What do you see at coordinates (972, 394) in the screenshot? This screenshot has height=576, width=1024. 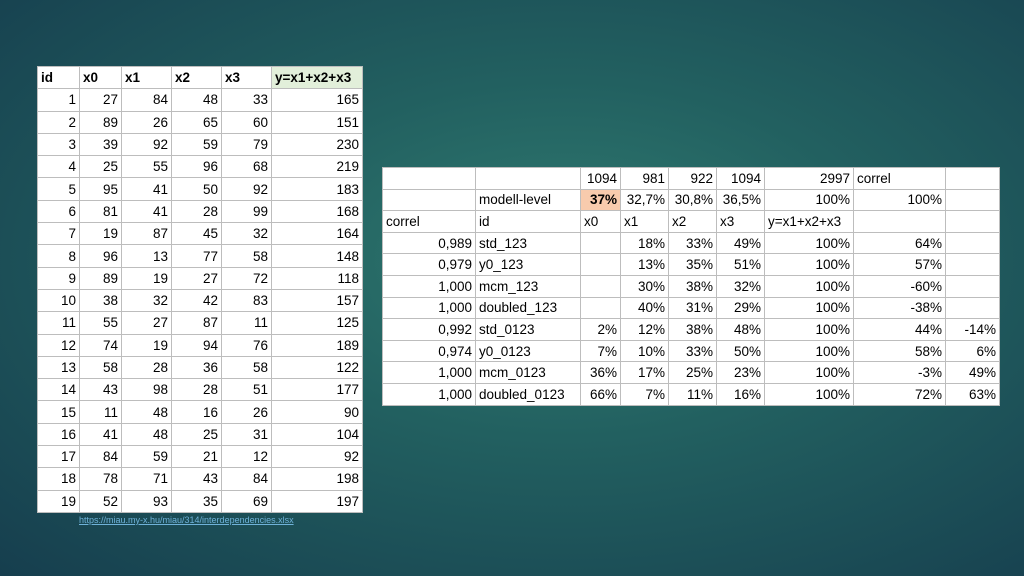 I see `table-cell: 63%` at bounding box center [972, 394].